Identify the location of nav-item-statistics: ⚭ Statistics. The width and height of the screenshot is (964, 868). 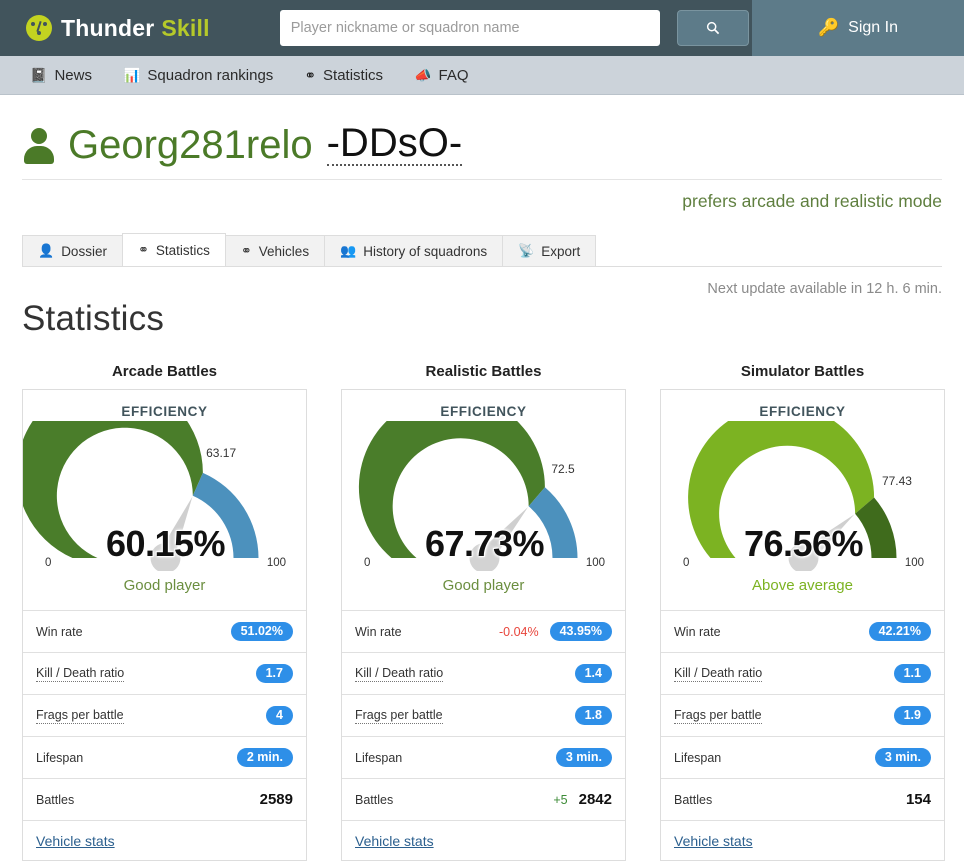
(343, 75).